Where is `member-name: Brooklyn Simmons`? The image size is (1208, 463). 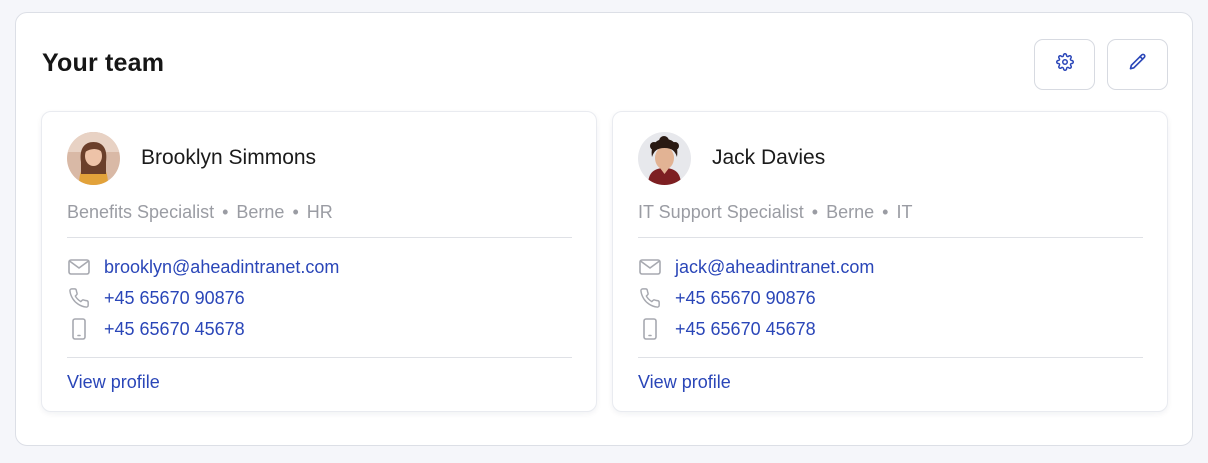
member-name: Brooklyn Simmons is located at coordinates (229, 157).